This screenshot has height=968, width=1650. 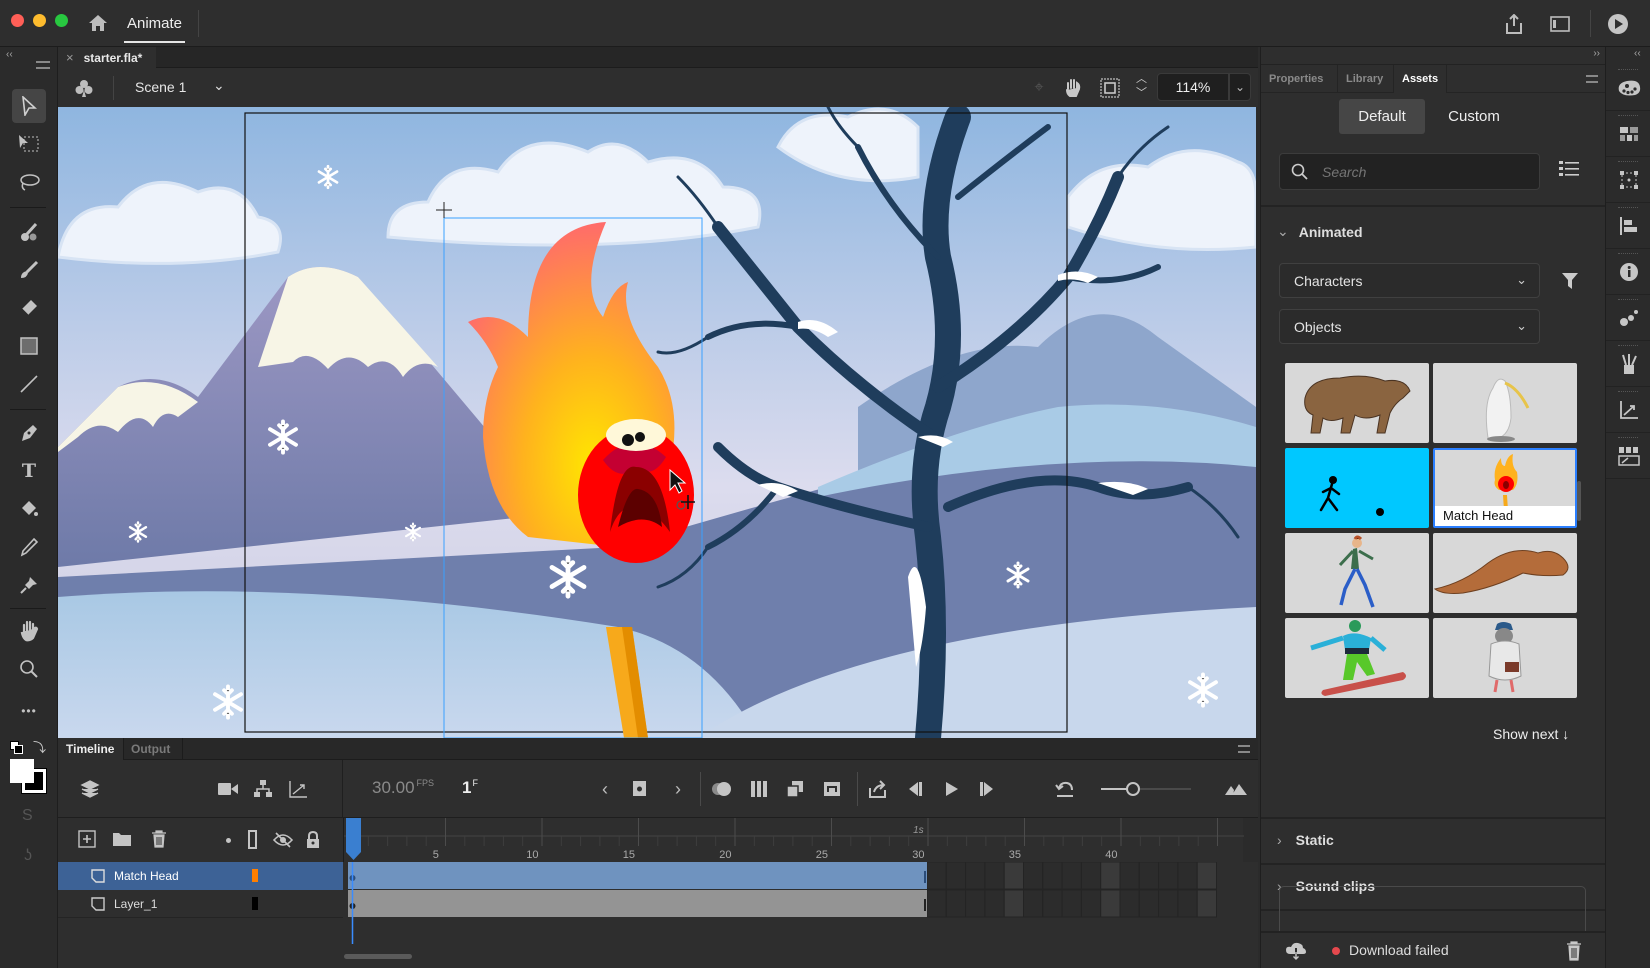 What do you see at coordinates (1357, 488) in the screenshot?
I see `asset-thumbnail-stick-figure` at bounding box center [1357, 488].